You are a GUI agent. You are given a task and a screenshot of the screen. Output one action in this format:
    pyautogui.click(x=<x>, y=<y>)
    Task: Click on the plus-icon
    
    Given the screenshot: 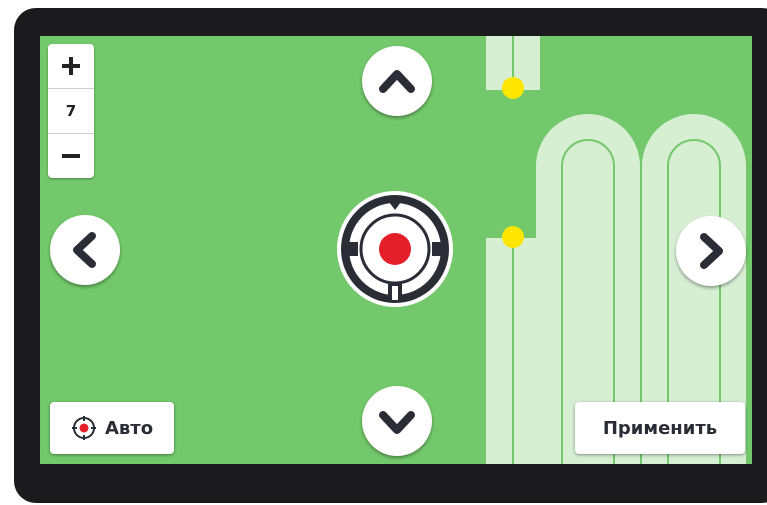 What is the action you would take?
    pyautogui.click(x=71, y=66)
    